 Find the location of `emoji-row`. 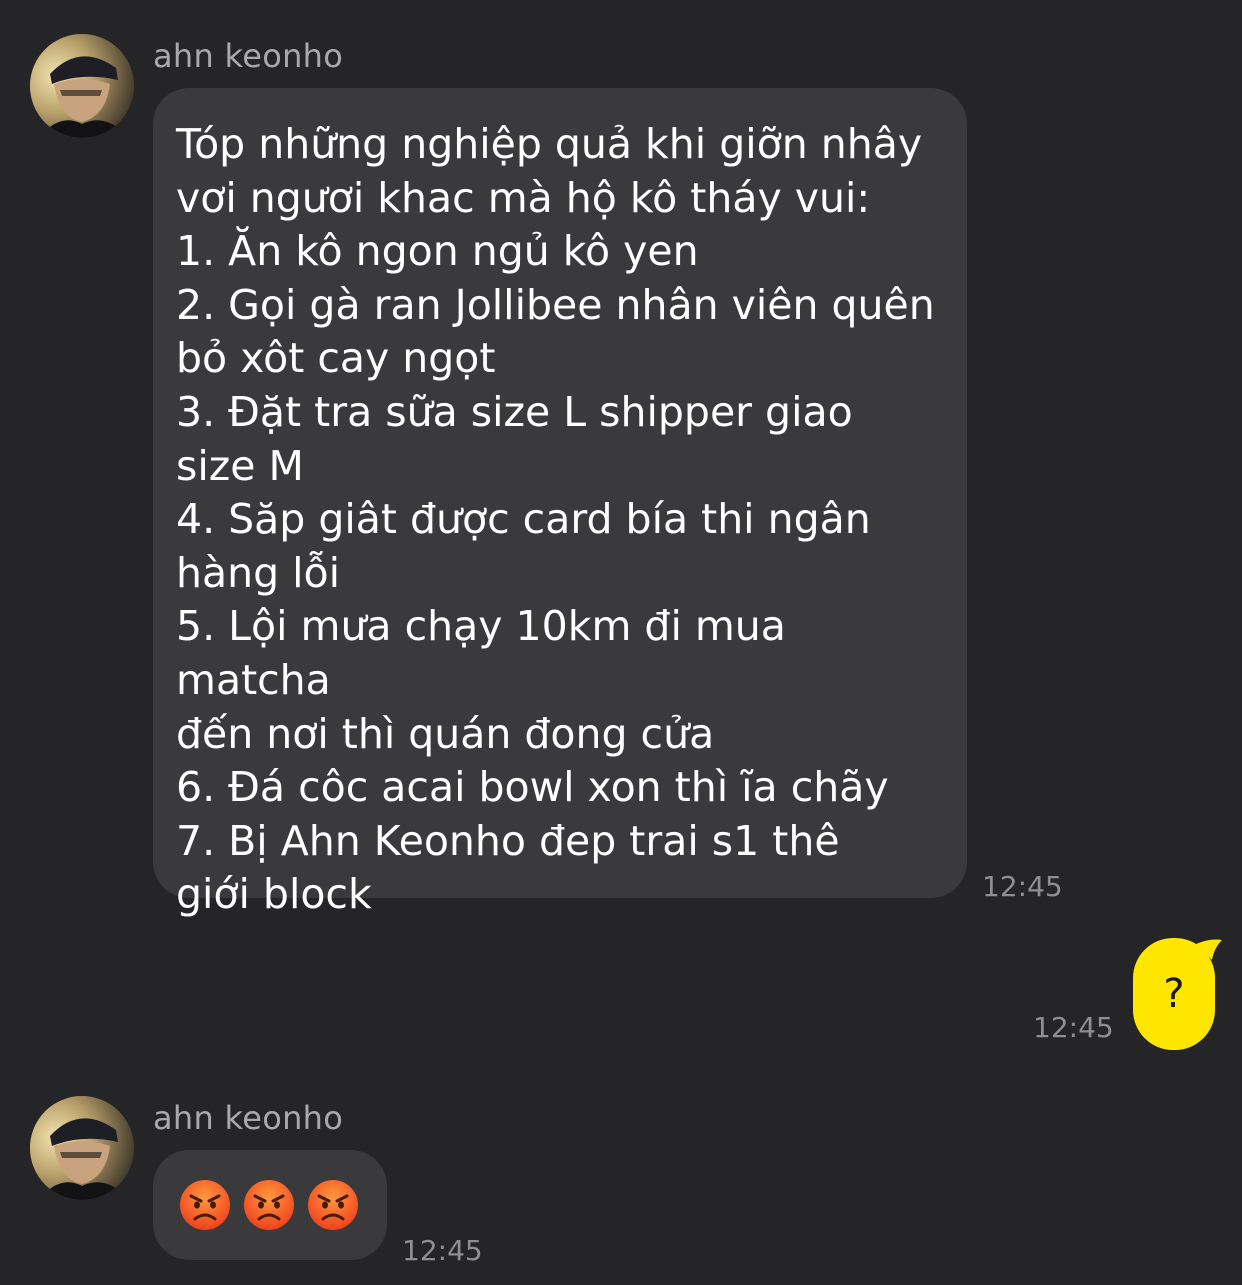

emoji-row is located at coordinates (269, 1205).